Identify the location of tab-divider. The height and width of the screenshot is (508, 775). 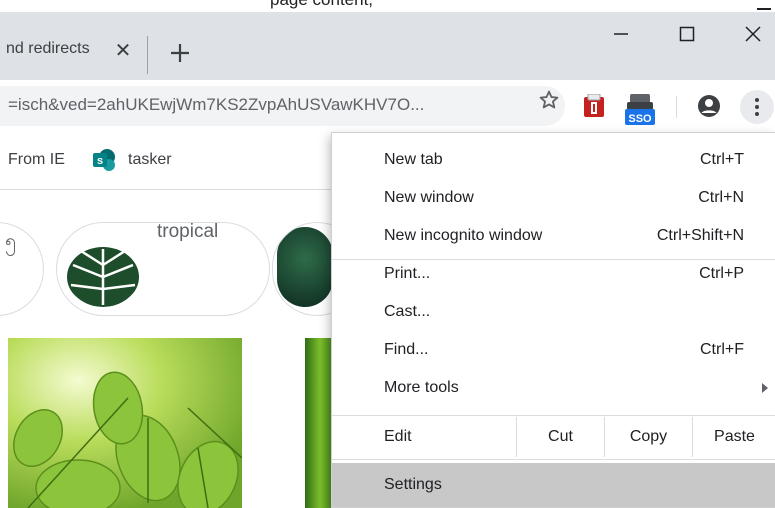
(147, 55).